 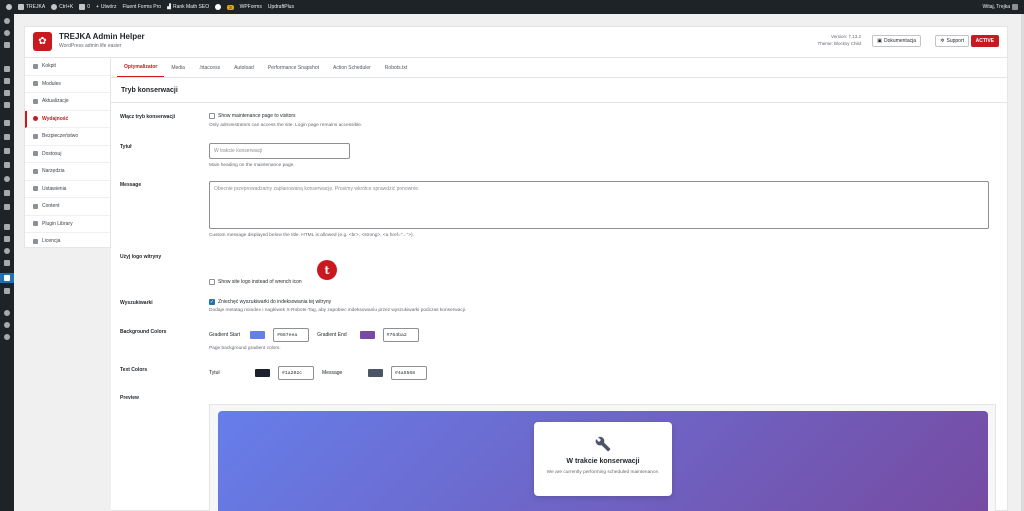 I want to click on adminbar-account: Witaj, Trejka, so click(x=1000, y=7).